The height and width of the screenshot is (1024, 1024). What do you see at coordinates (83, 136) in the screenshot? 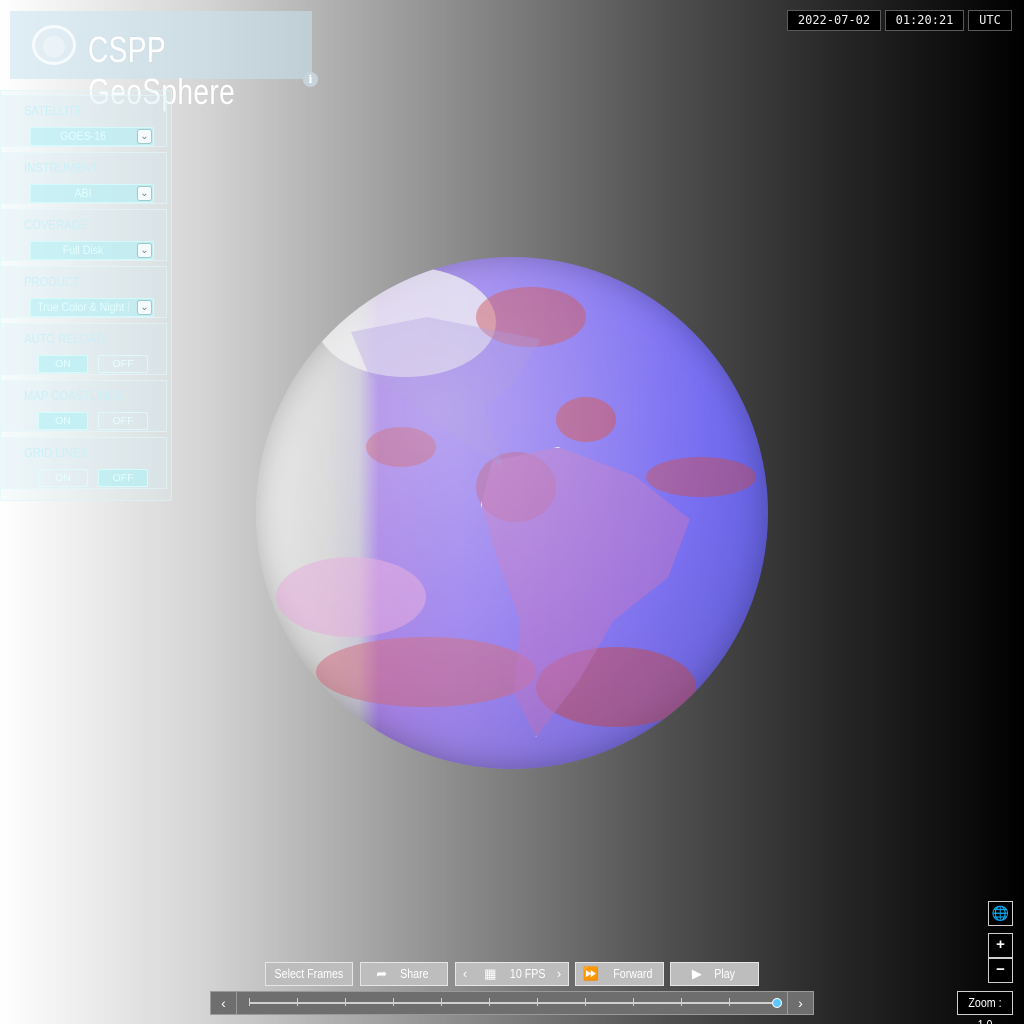
I see `satellite-value: GOES-16` at bounding box center [83, 136].